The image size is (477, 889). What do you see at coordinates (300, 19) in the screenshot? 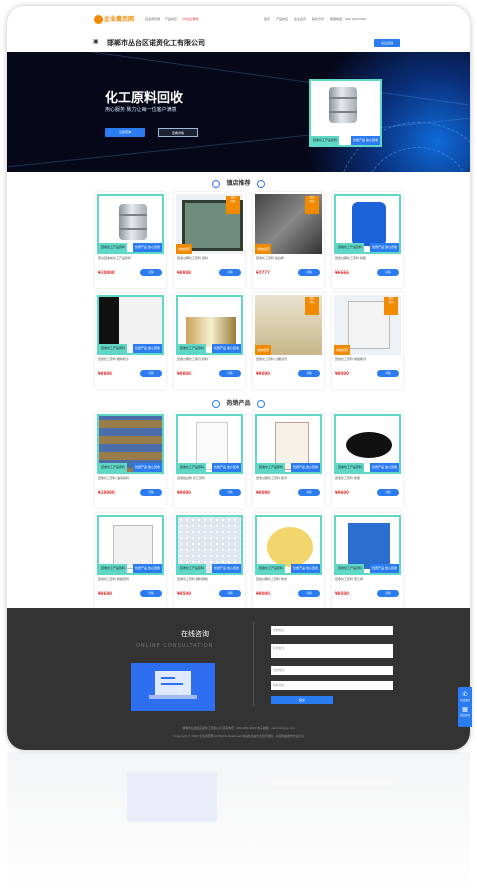
I see `nav-item-news: 企业资讯` at bounding box center [300, 19].